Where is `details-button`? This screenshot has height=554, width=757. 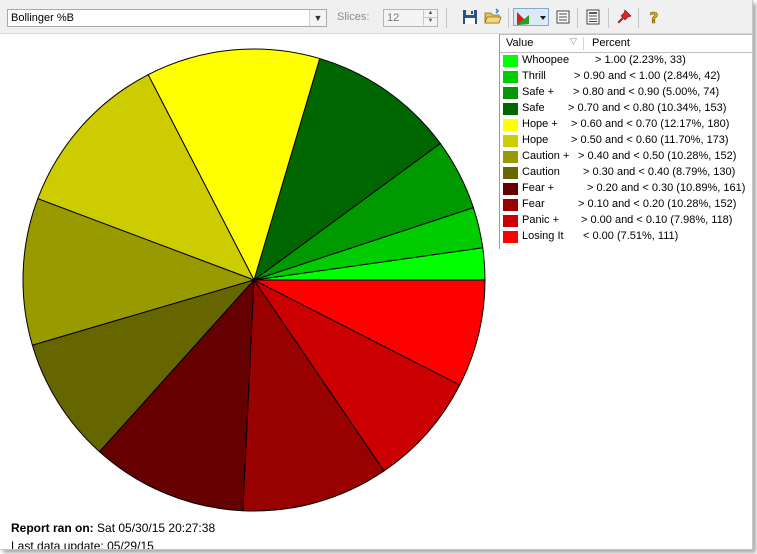 details-button is located at coordinates (593, 17).